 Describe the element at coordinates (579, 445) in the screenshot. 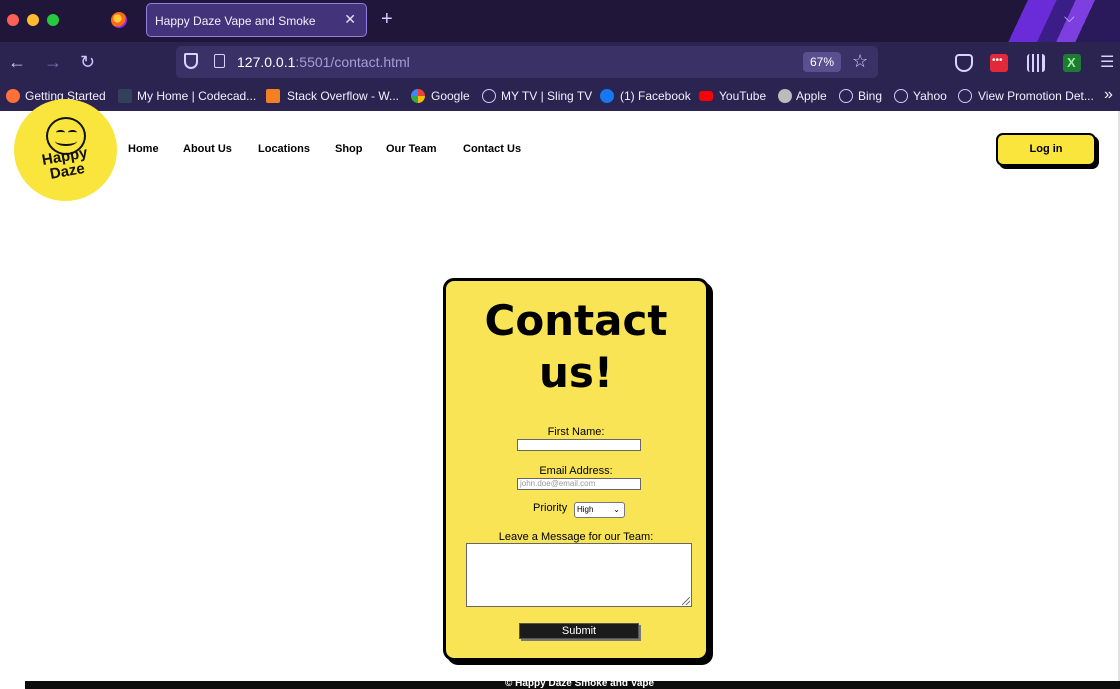

I see `first-name-field` at that location.